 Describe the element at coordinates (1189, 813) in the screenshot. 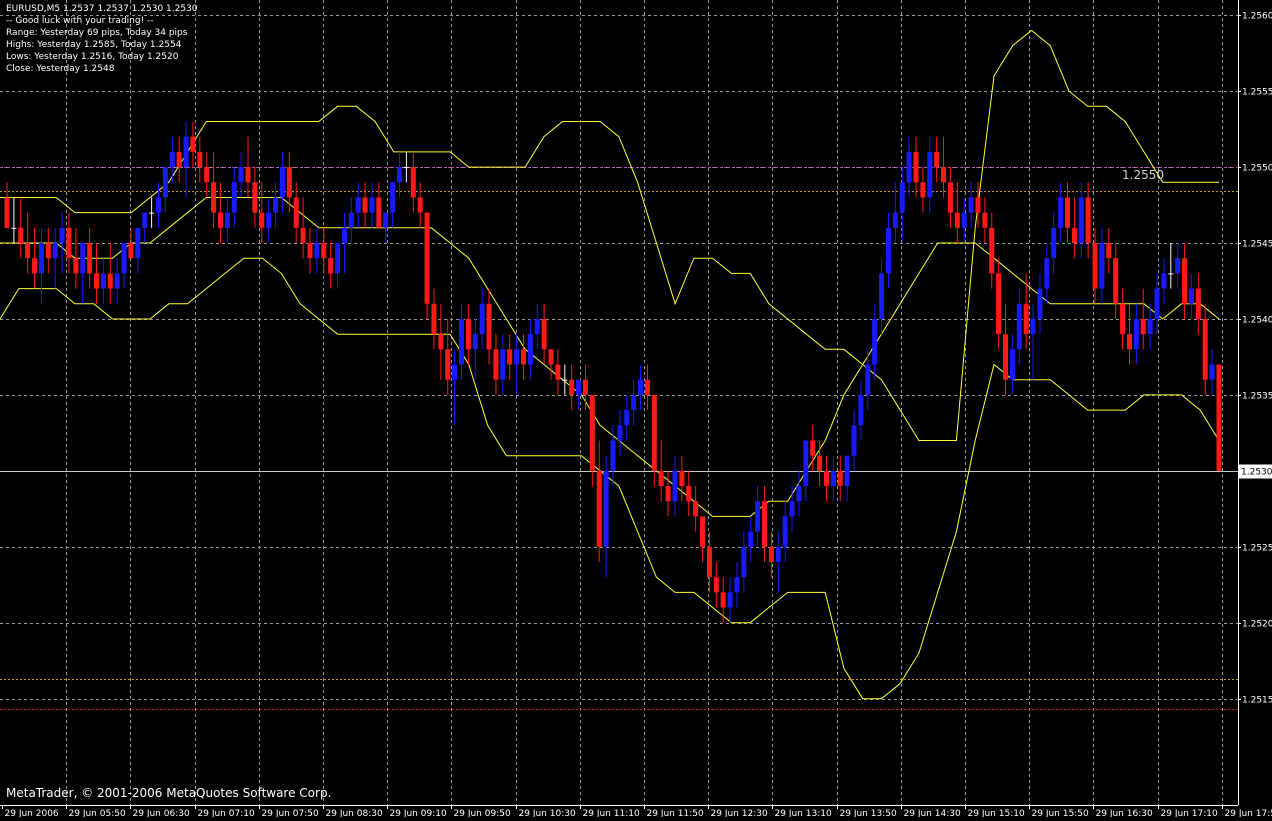

I see `x-tick-label: 29 Jun 17:10` at that location.